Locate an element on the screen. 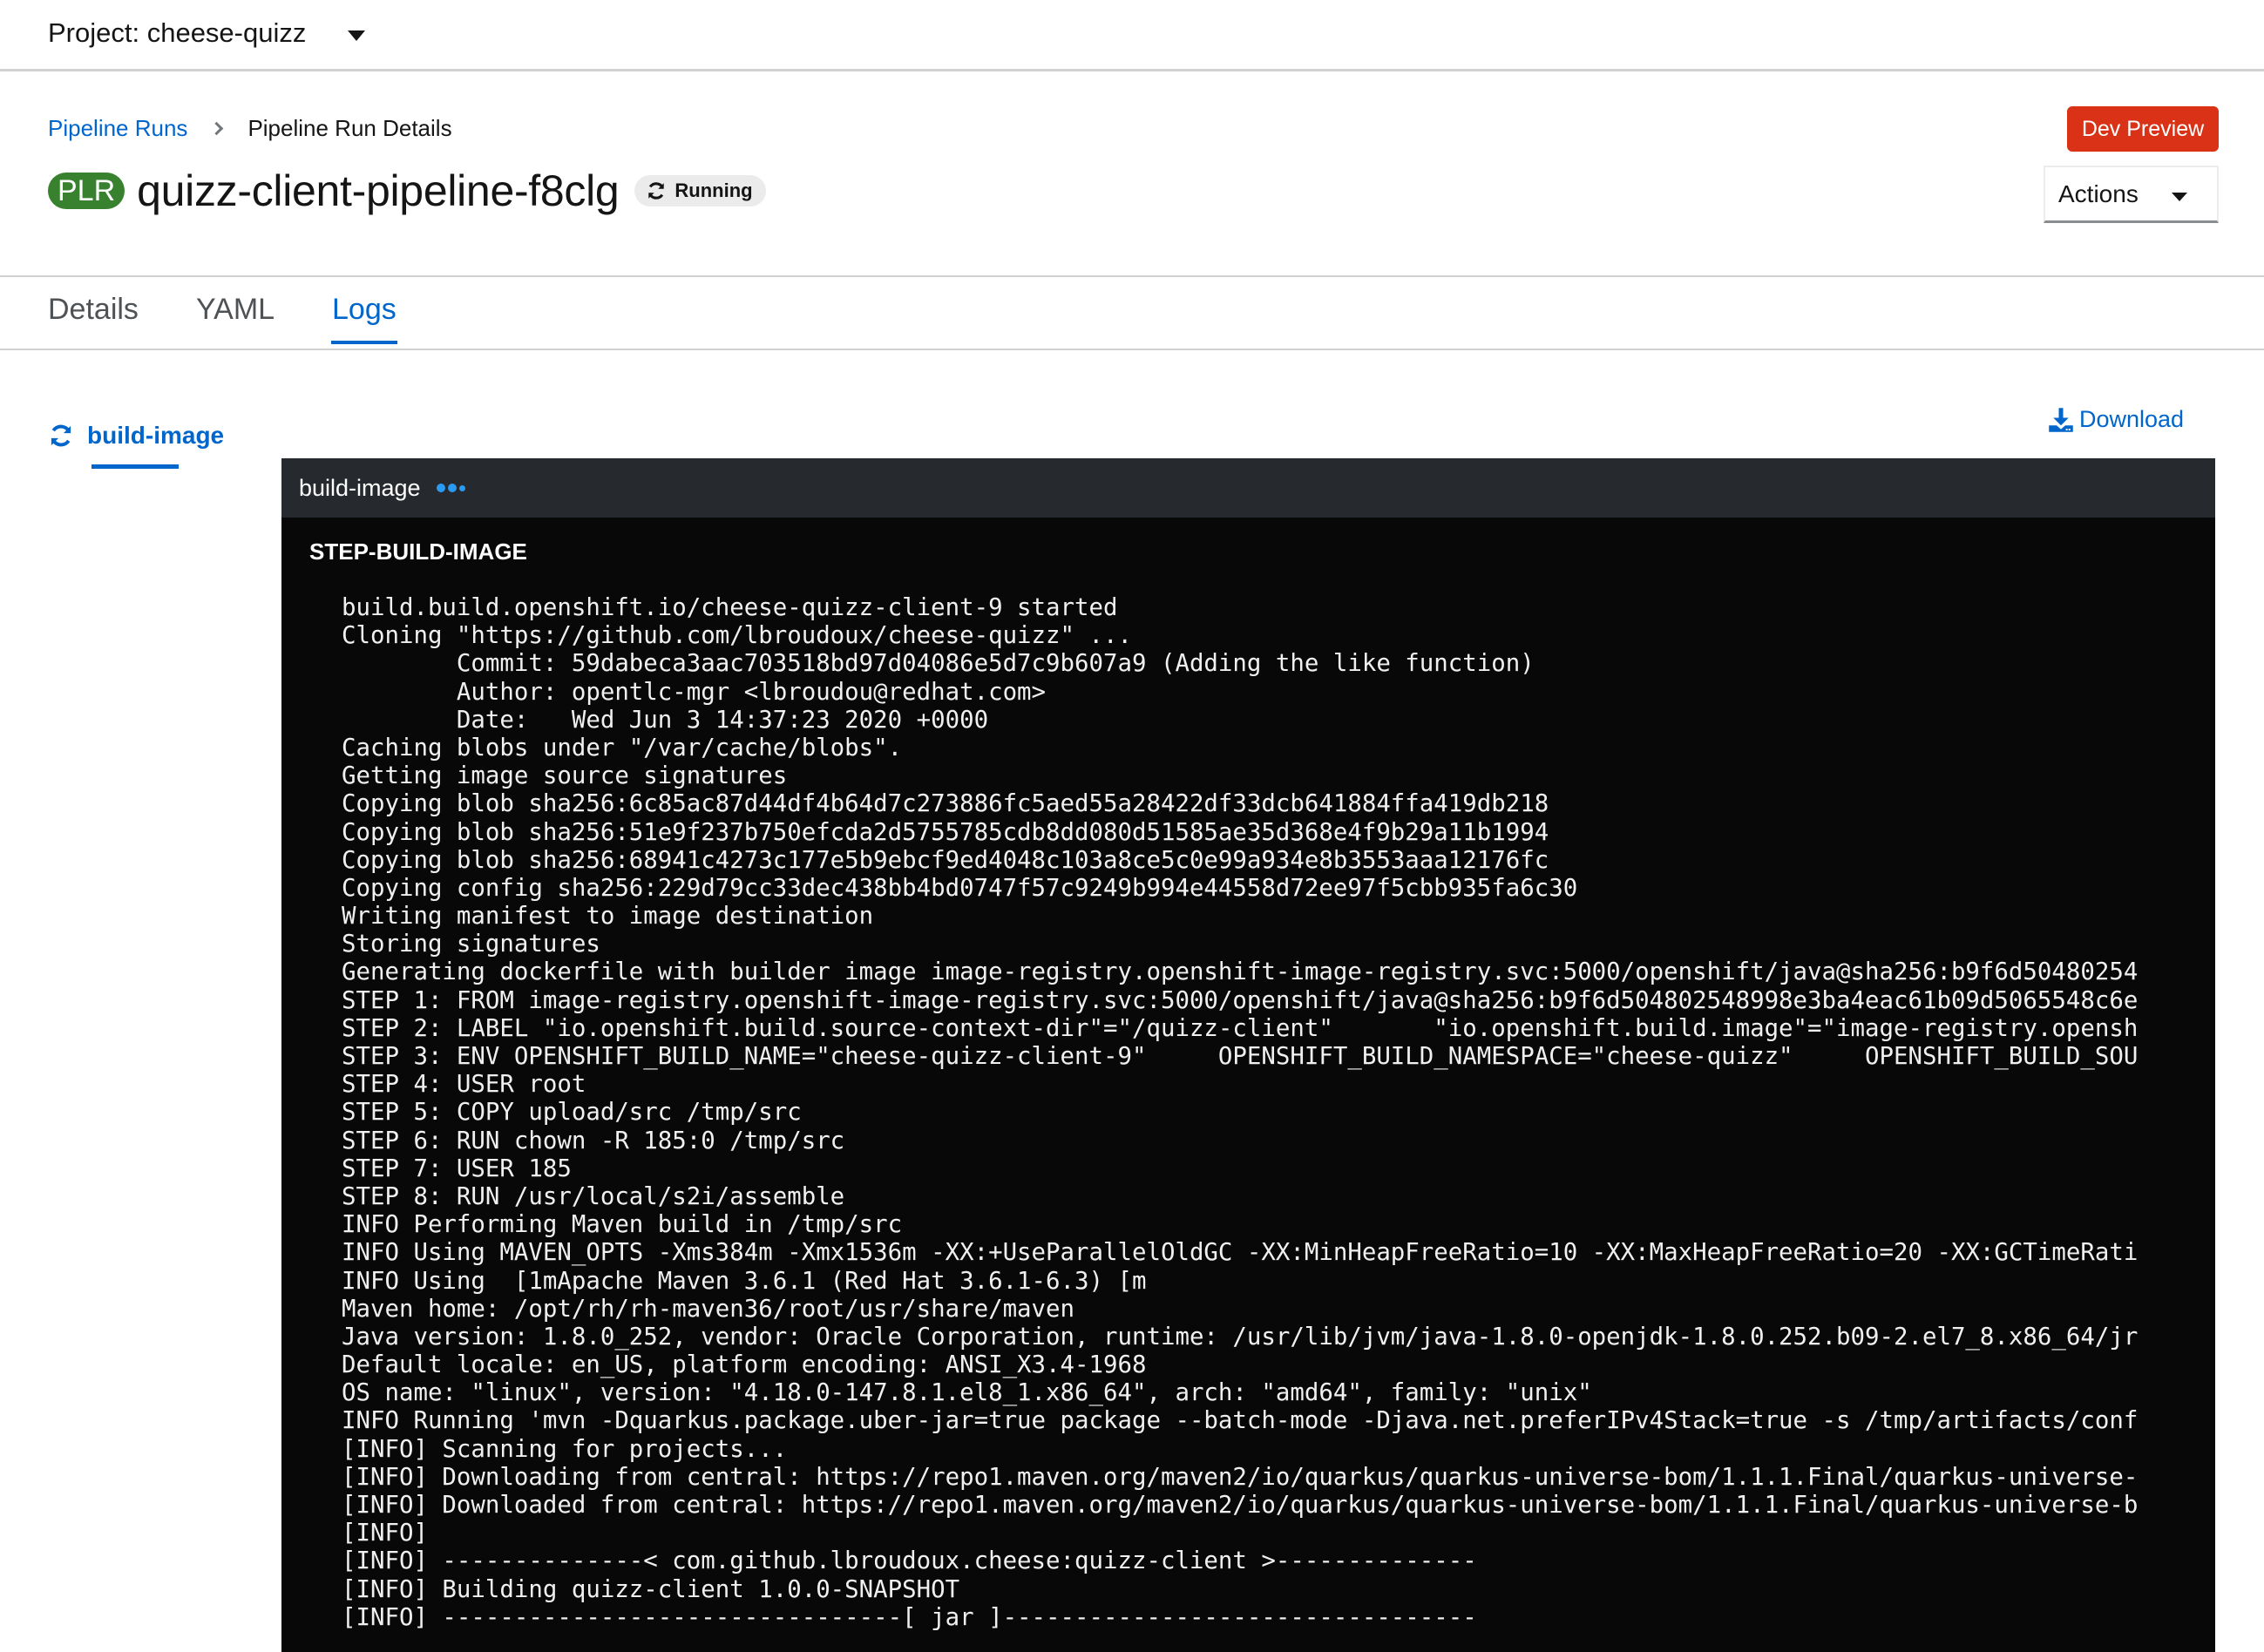  log-line: Getting image source signatures is located at coordinates (565, 776).